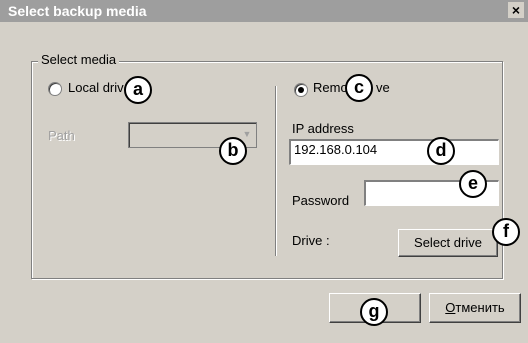 The height and width of the screenshot is (343, 528). What do you see at coordinates (506, 232) in the screenshot?
I see `callout-f: f` at bounding box center [506, 232].